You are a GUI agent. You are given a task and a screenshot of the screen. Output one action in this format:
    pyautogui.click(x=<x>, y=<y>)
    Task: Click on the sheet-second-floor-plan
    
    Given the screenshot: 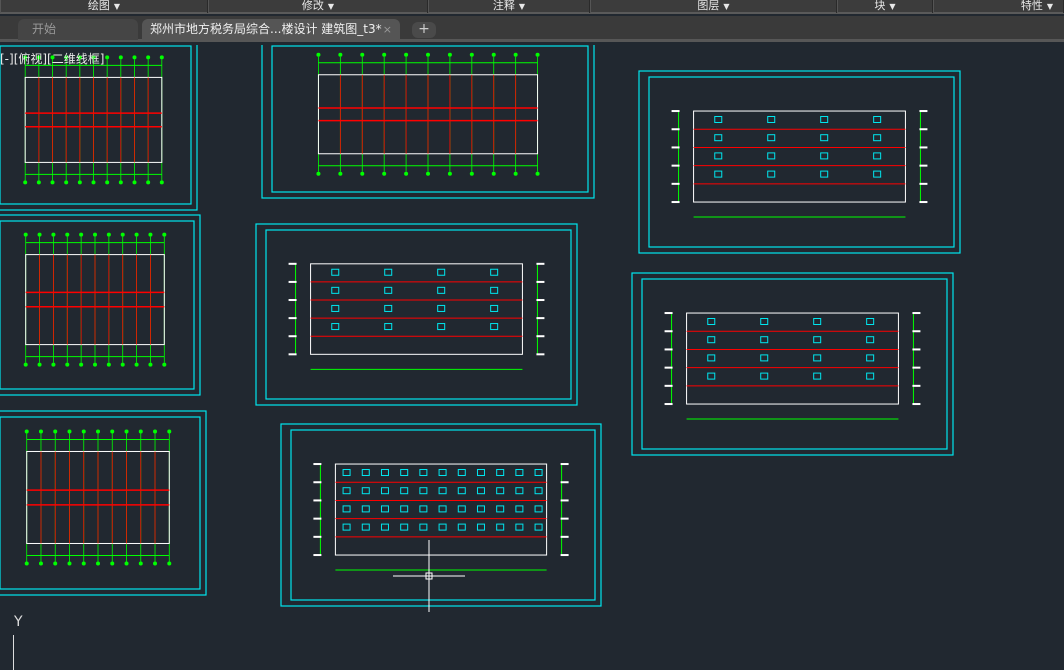 What is the action you would take?
    pyautogui.click(x=100, y=305)
    